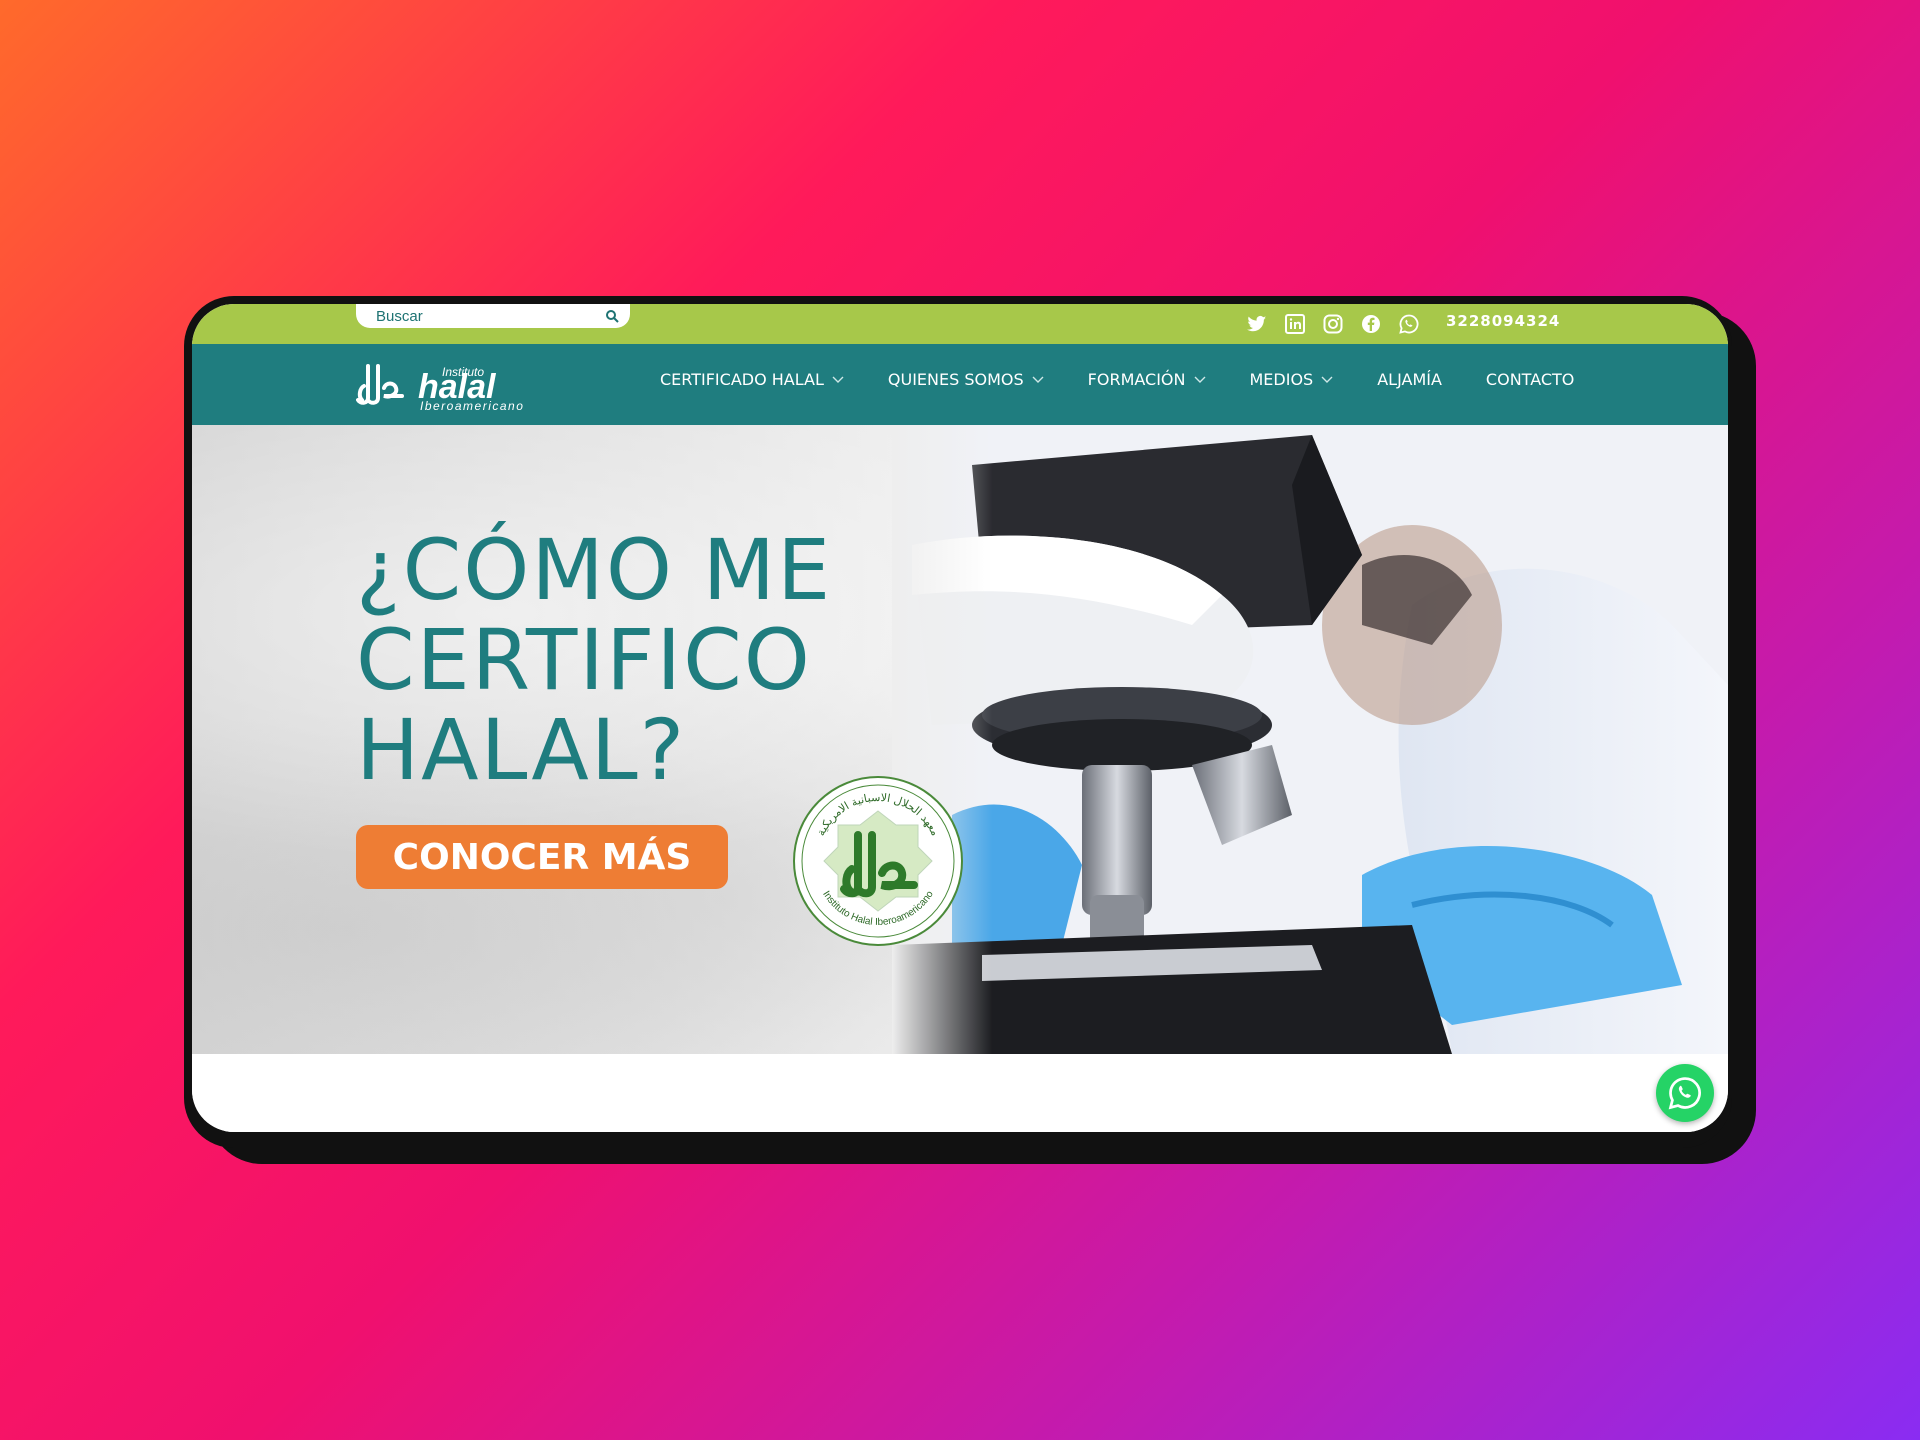 This screenshot has width=1920, height=1440. I want to click on brand-logo: Instituto halal Iberoamericano, so click(466, 385).